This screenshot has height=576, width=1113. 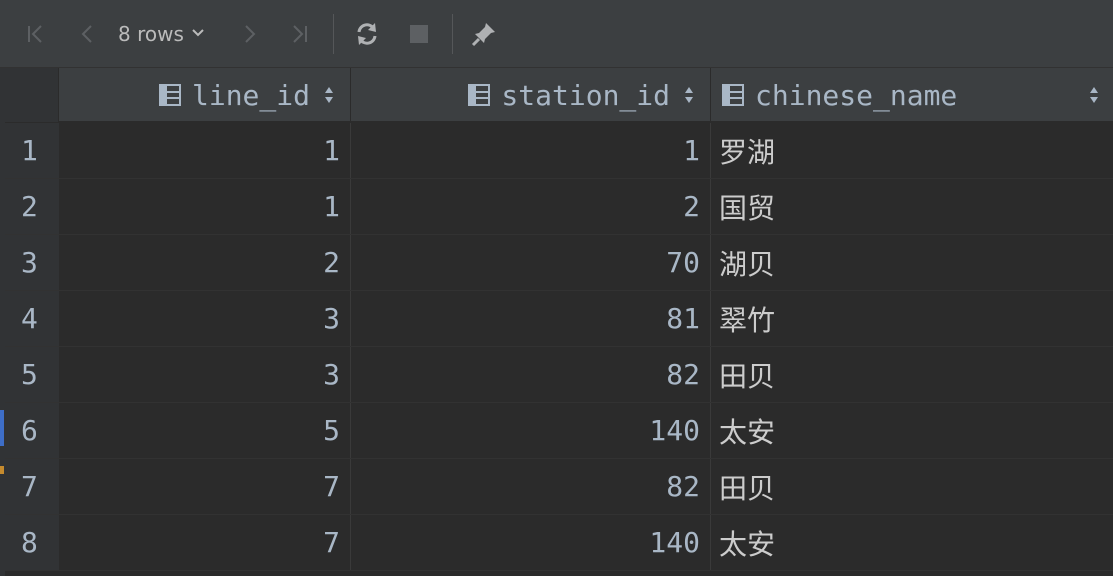 What do you see at coordinates (531, 150) in the screenshot?
I see `cell-station-id: 1` at bounding box center [531, 150].